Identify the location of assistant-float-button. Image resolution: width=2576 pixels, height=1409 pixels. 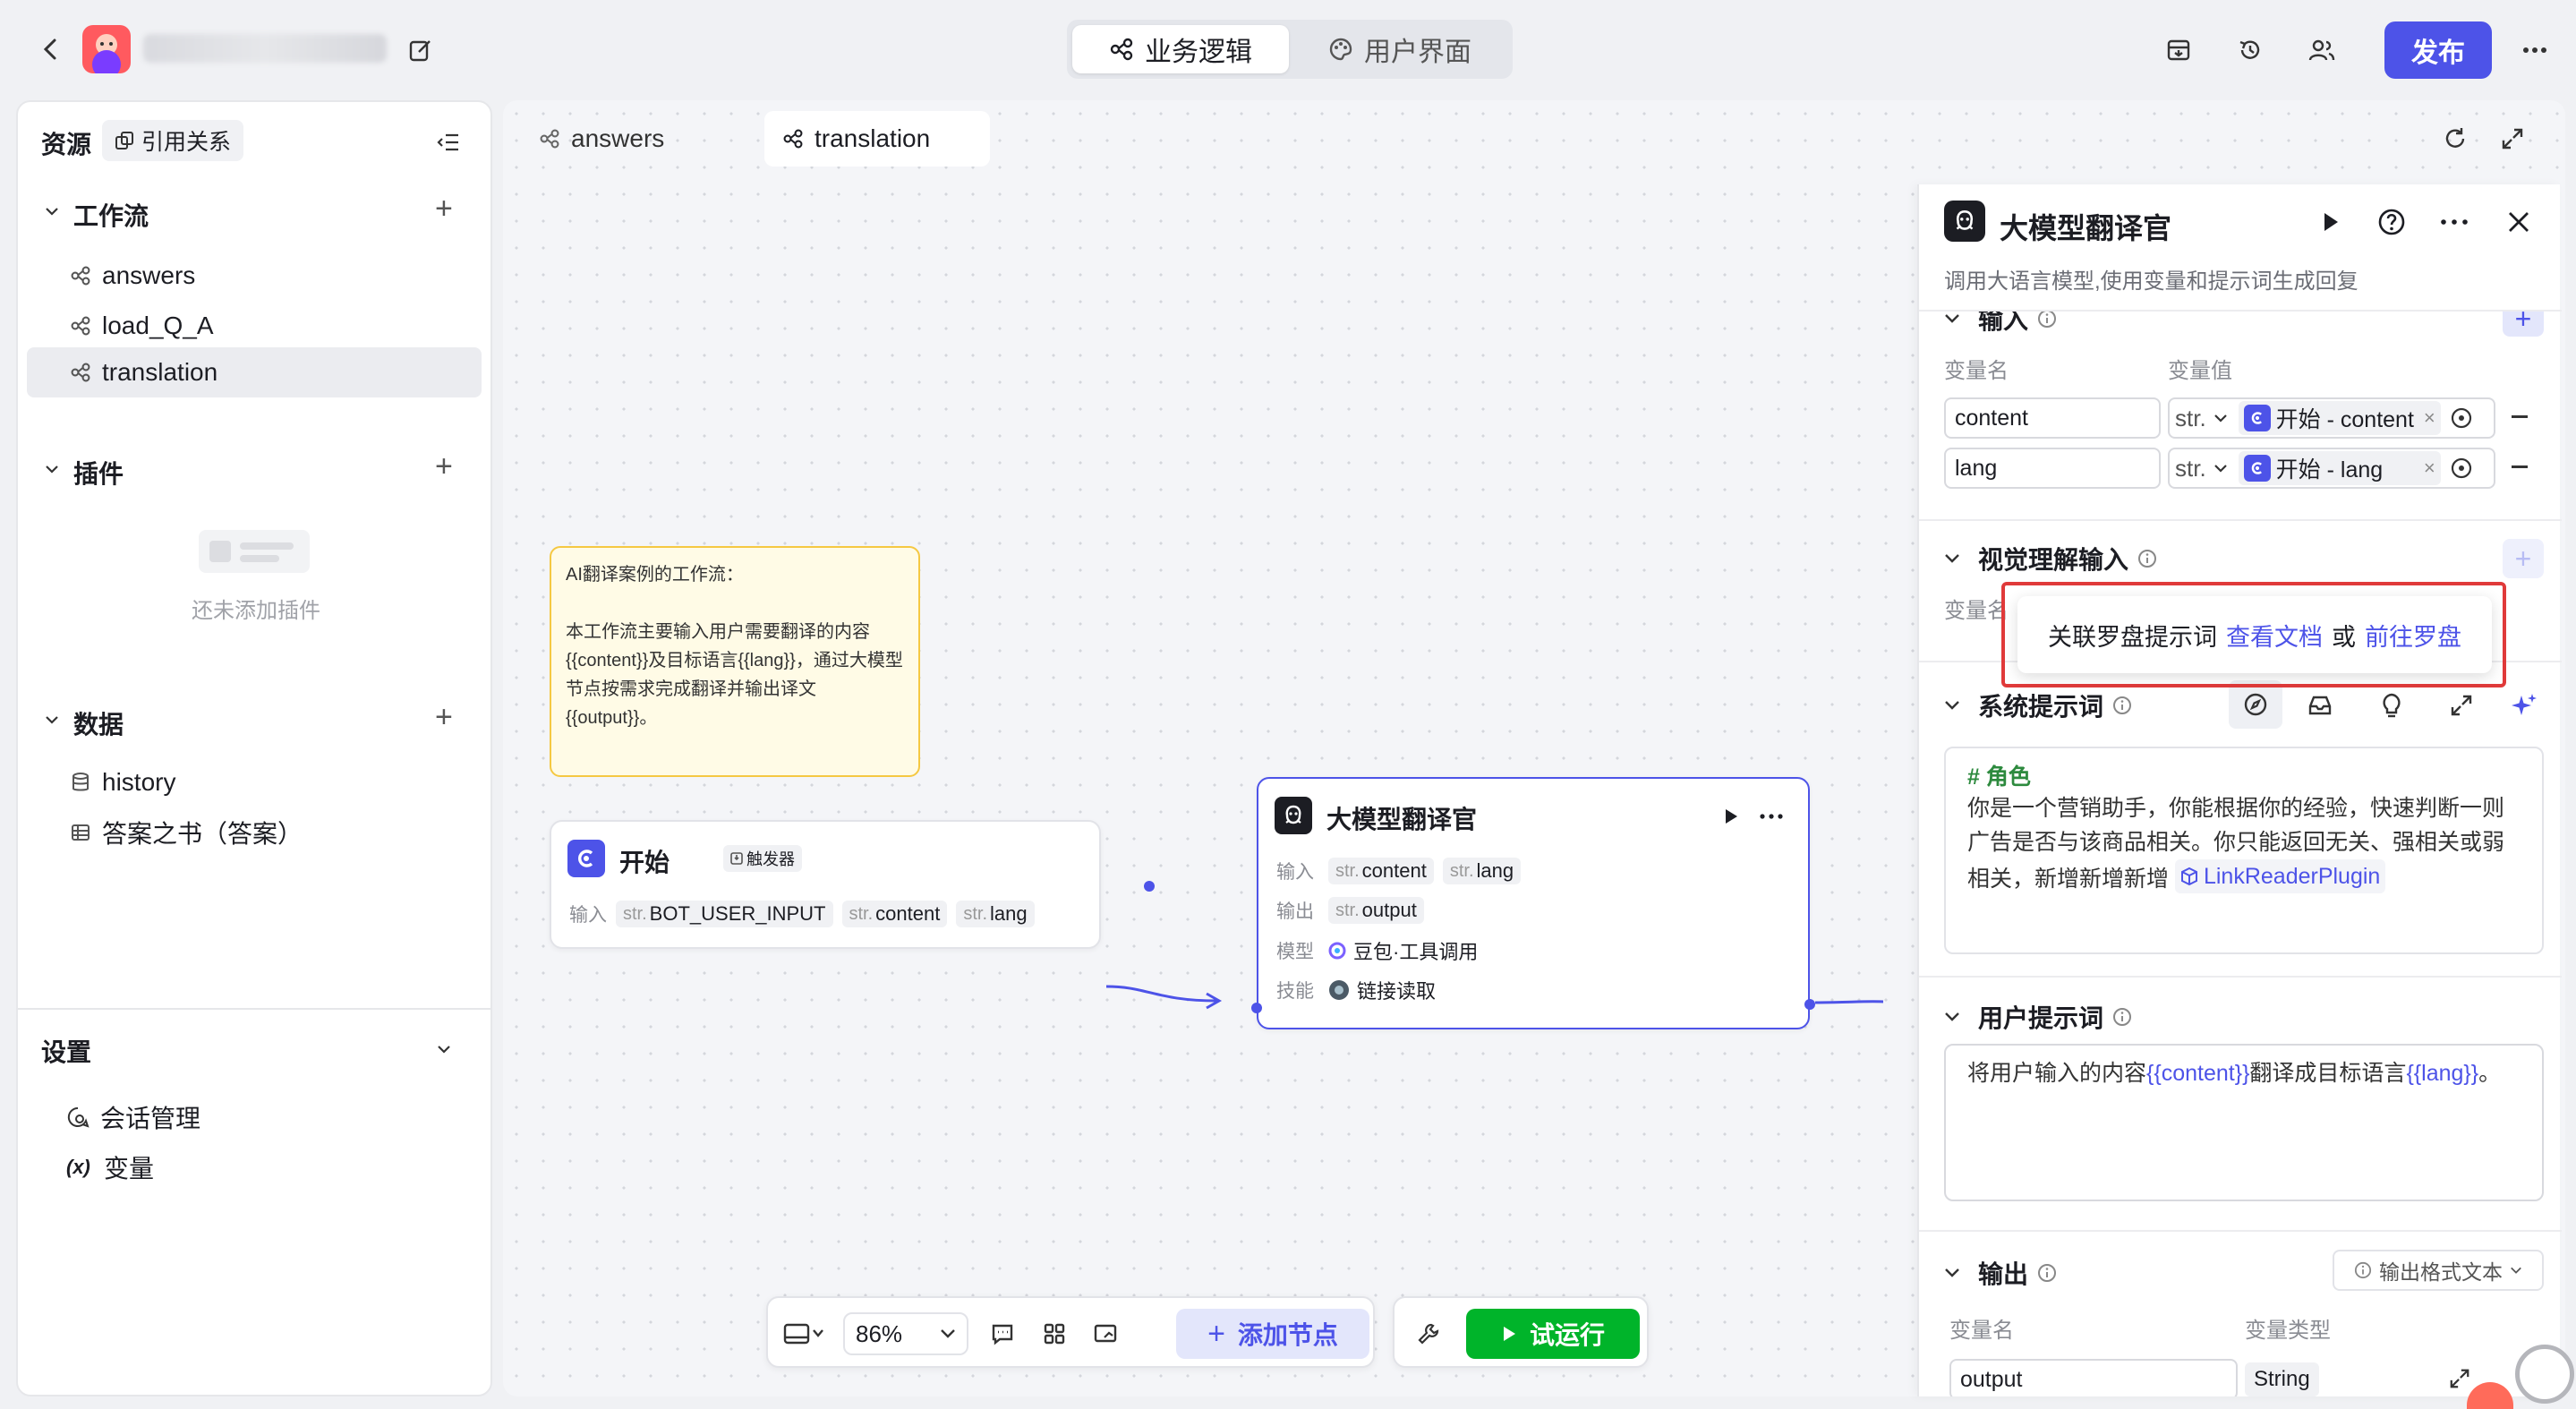
(2544, 1374).